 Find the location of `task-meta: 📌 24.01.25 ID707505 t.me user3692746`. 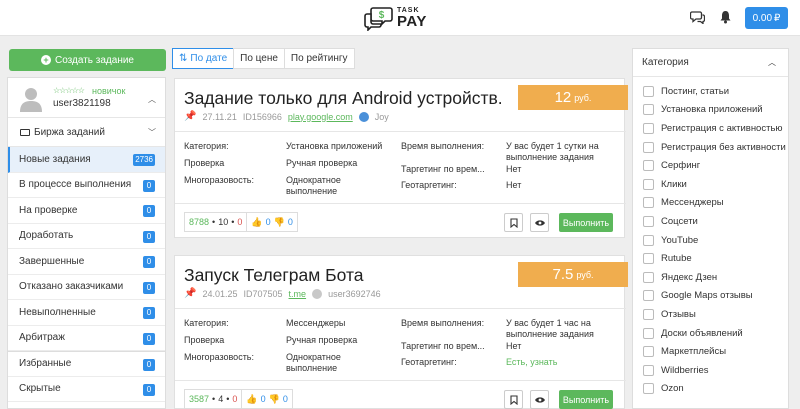

task-meta: 📌 24.01.25 ID707505 t.me user3692746 is located at coordinates (282, 293).